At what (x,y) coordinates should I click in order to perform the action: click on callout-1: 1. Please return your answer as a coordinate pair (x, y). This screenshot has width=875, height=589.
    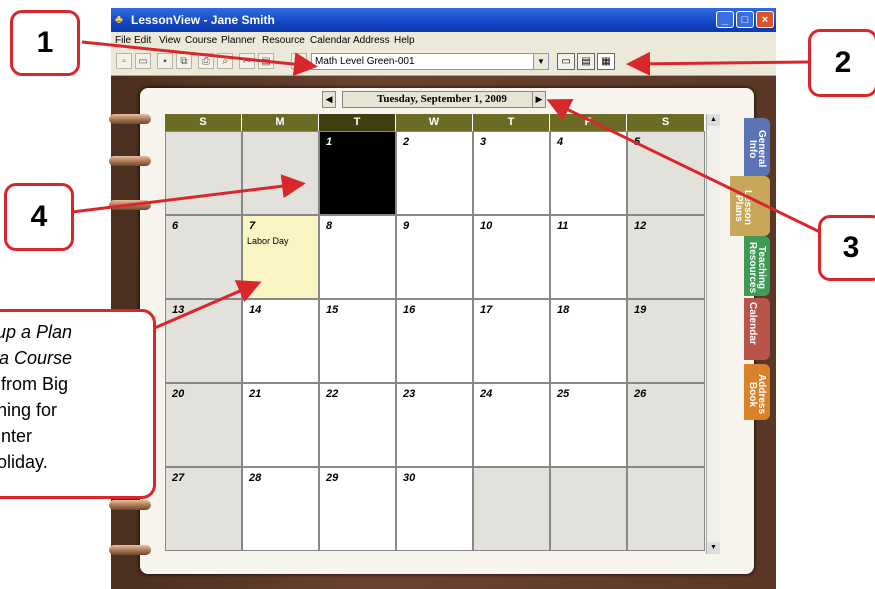
    Looking at the image, I should click on (45, 43).